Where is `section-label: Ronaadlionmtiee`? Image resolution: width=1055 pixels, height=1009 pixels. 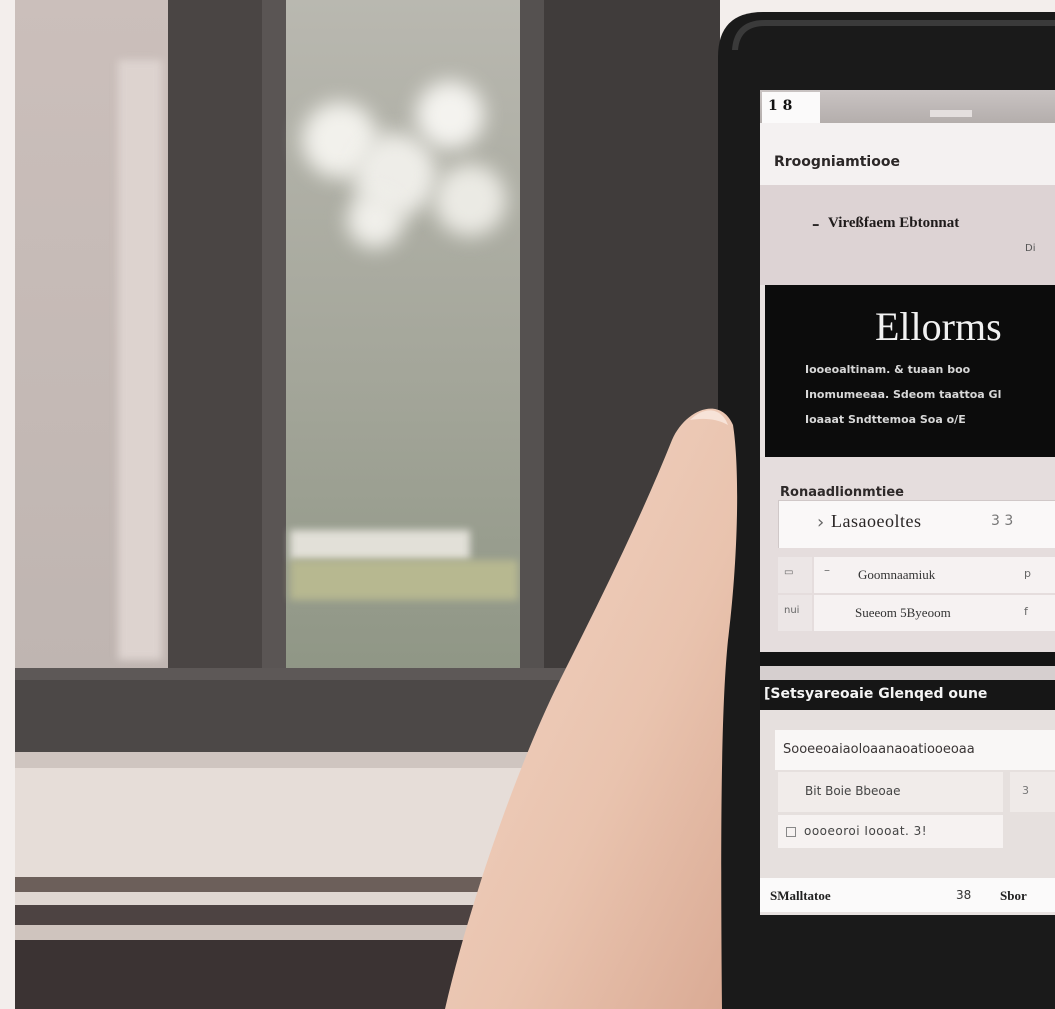
section-label: Ronaadlionmtiee is located at coordinates (842, 492).